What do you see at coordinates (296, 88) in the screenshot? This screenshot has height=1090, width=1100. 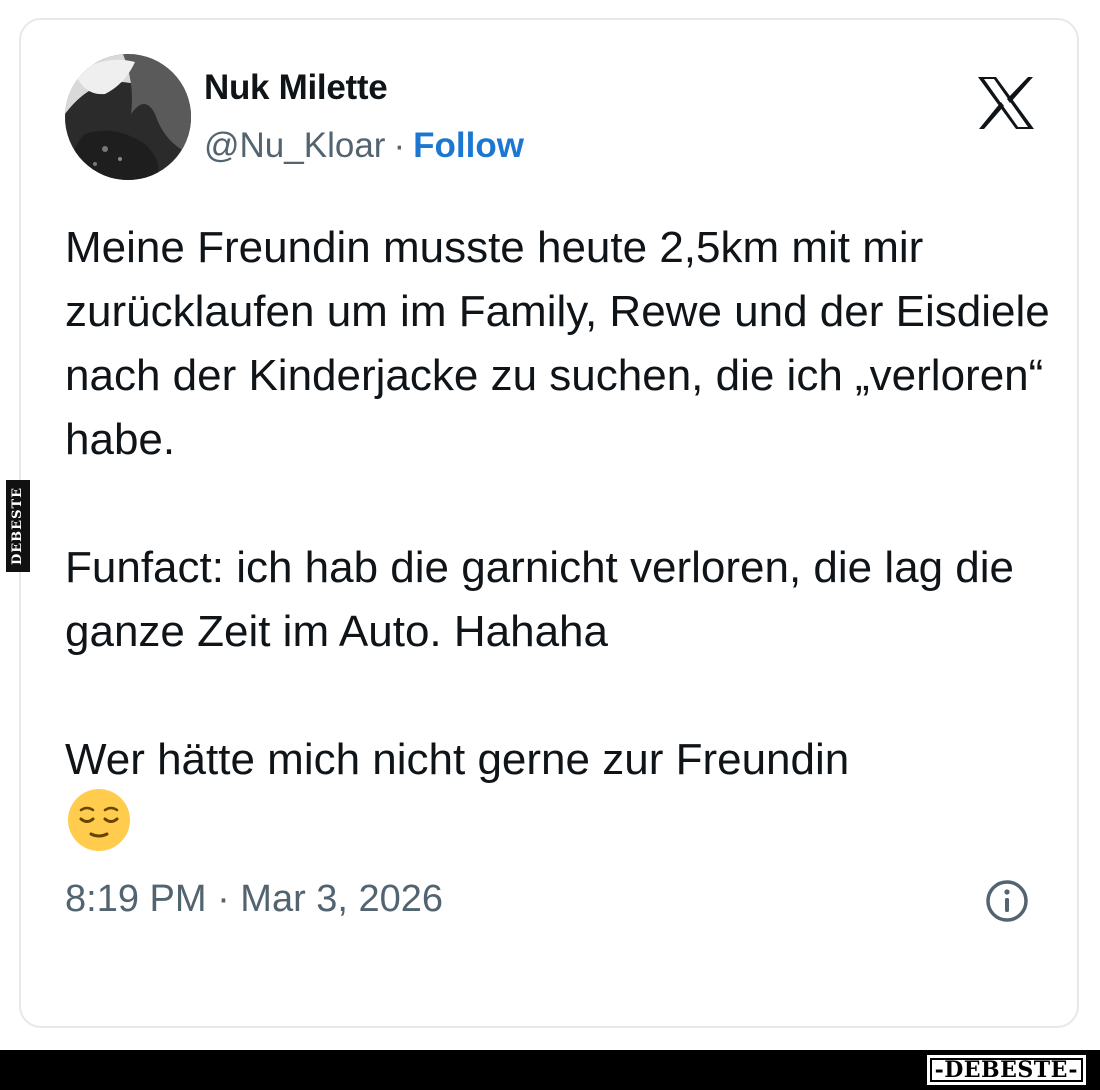 I see `author-display-name: Nuk Milette` at bounding box center [296, 88].